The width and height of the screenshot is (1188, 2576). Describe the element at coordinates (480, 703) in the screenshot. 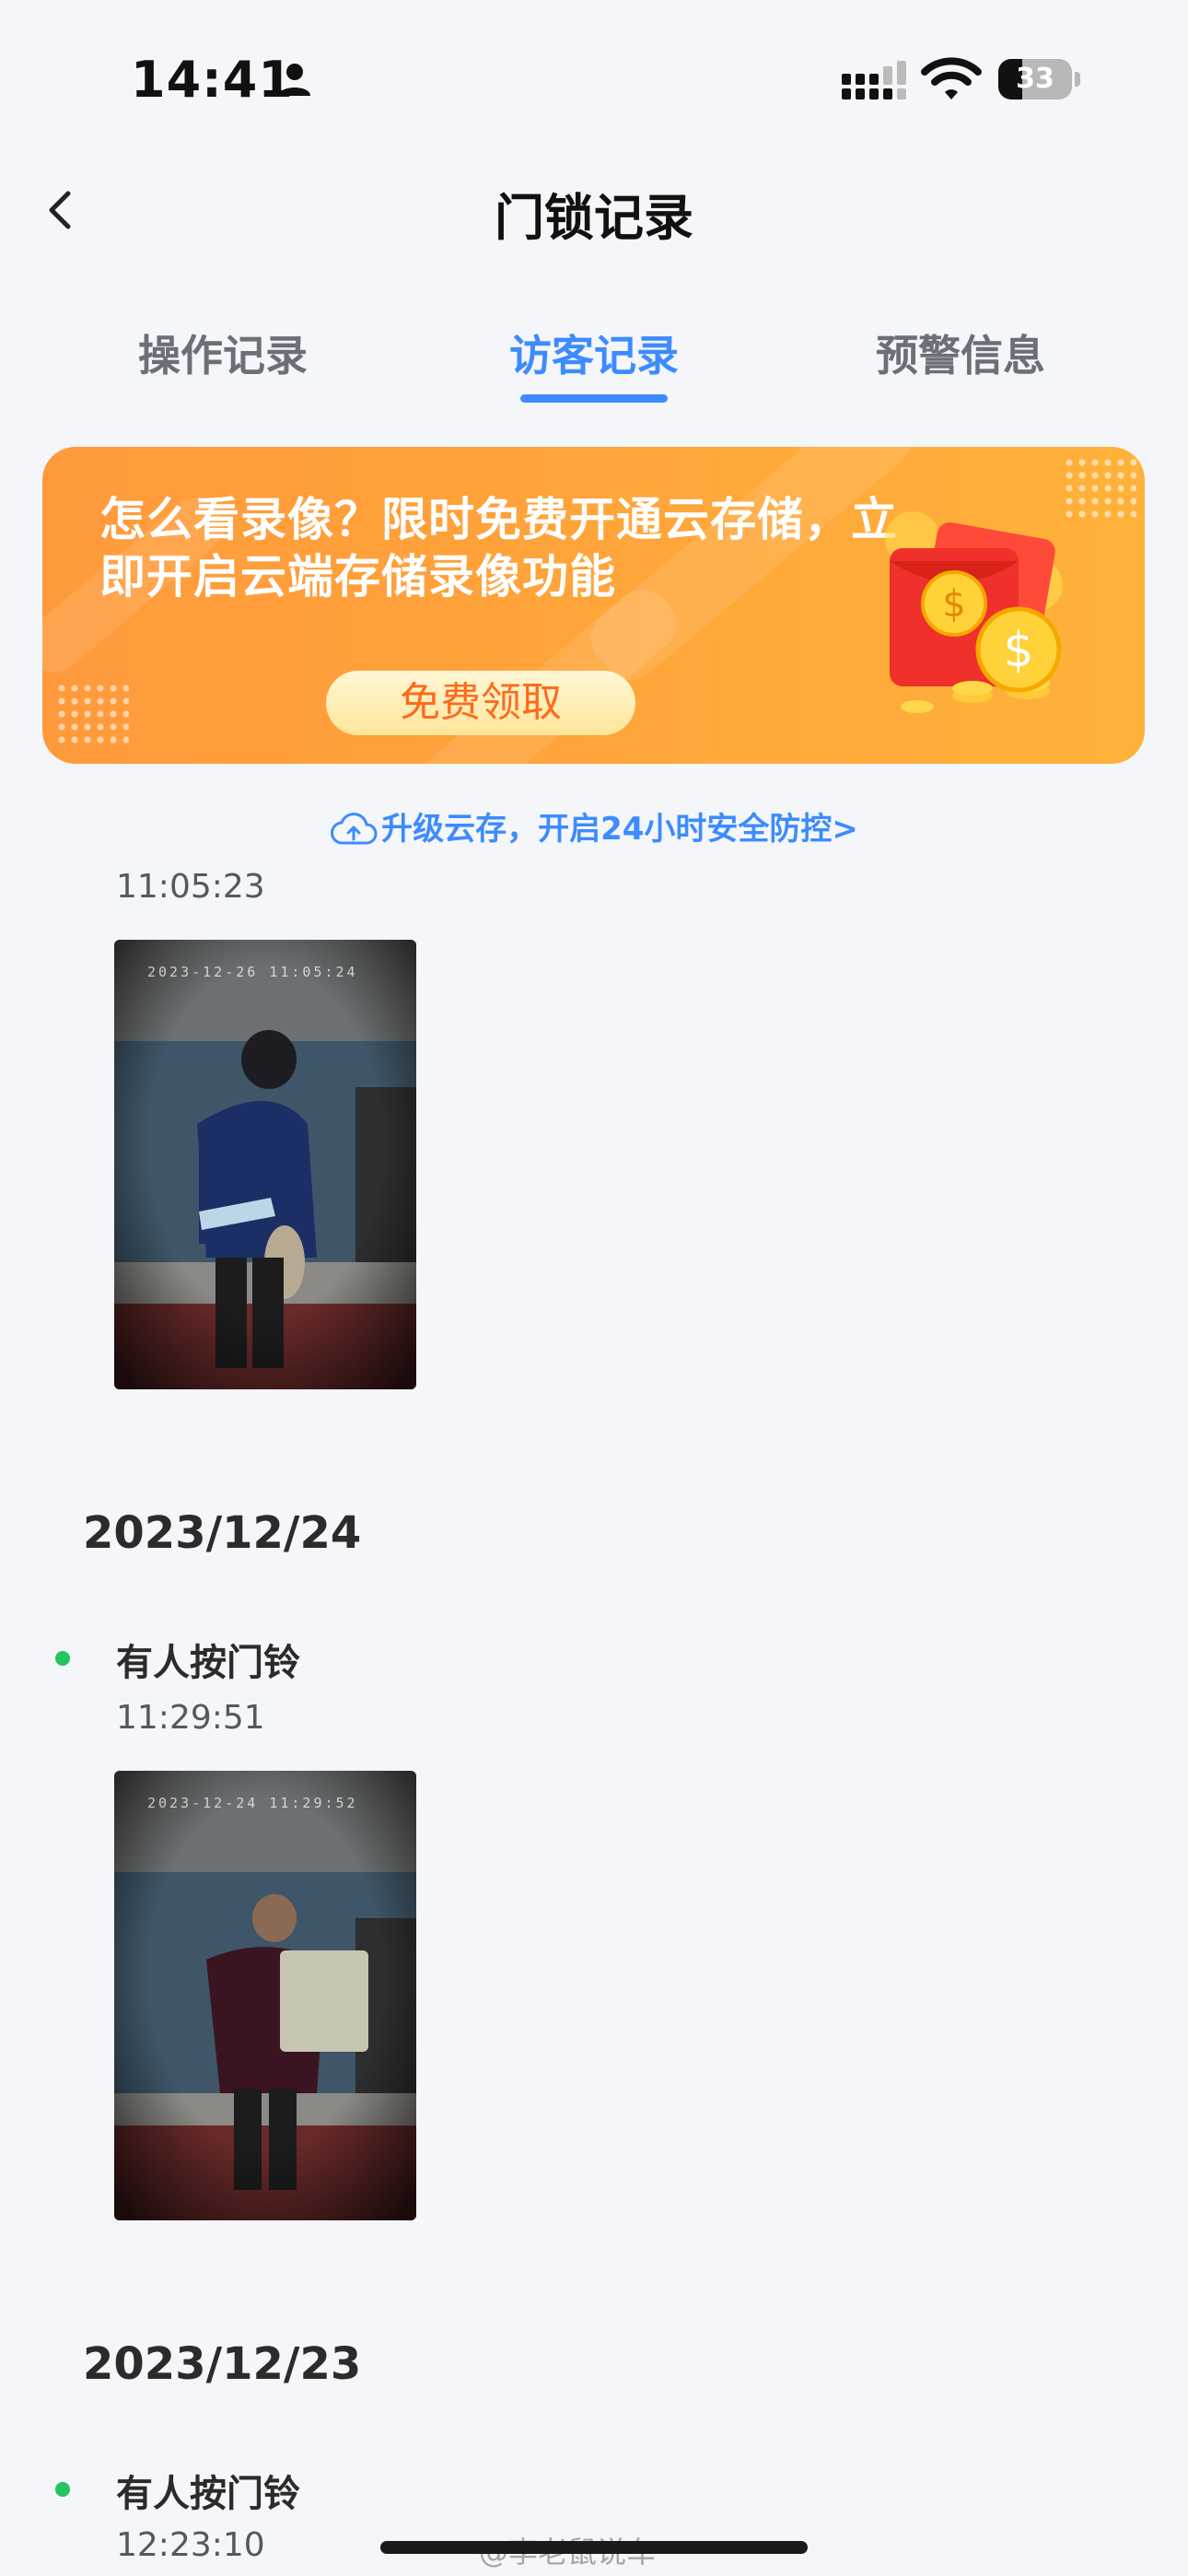

I see `free-claim-button: 免费领取` at that location.